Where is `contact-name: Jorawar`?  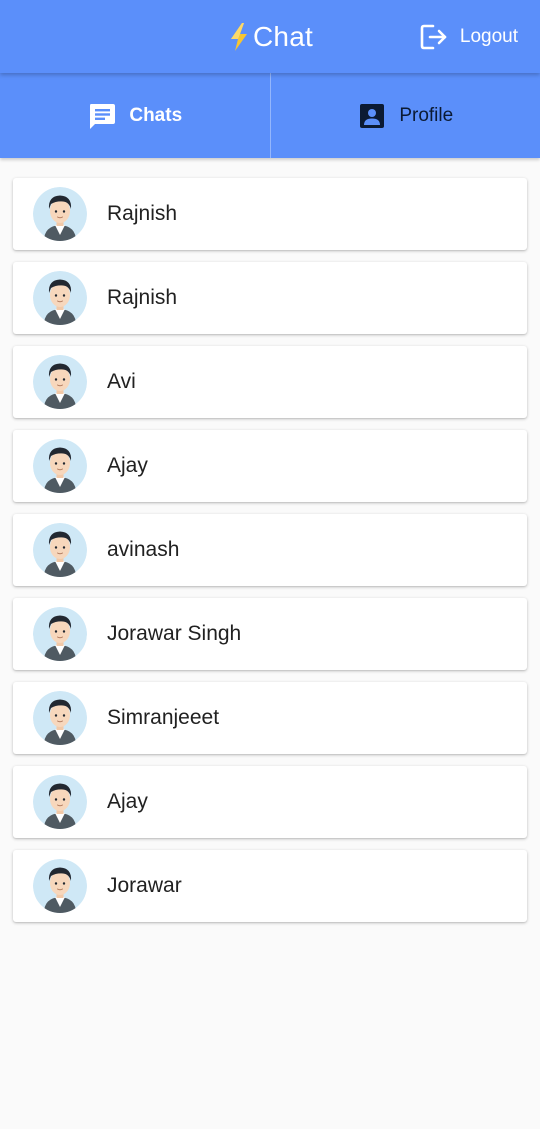
contact-name: Jorawar is located at coordinates (144, 885).